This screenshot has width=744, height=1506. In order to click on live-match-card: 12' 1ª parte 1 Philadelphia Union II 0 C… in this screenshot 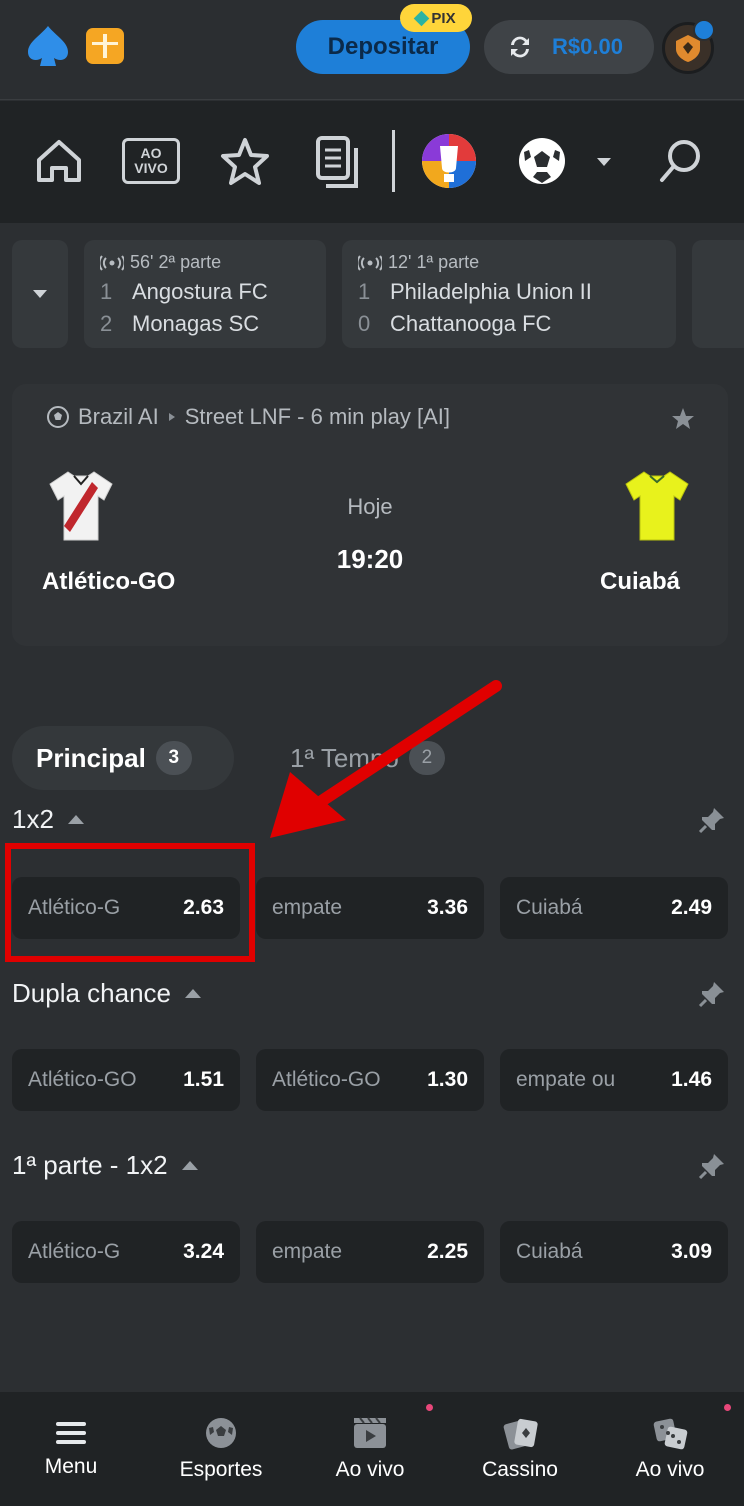, I will do `click(509, 294)`.